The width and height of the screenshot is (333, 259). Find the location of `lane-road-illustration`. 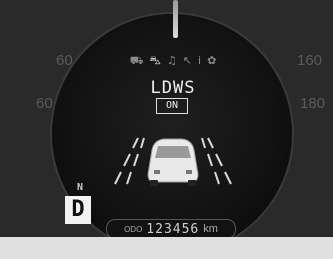

lane-road-illustration is located at coordinates (173, 161).